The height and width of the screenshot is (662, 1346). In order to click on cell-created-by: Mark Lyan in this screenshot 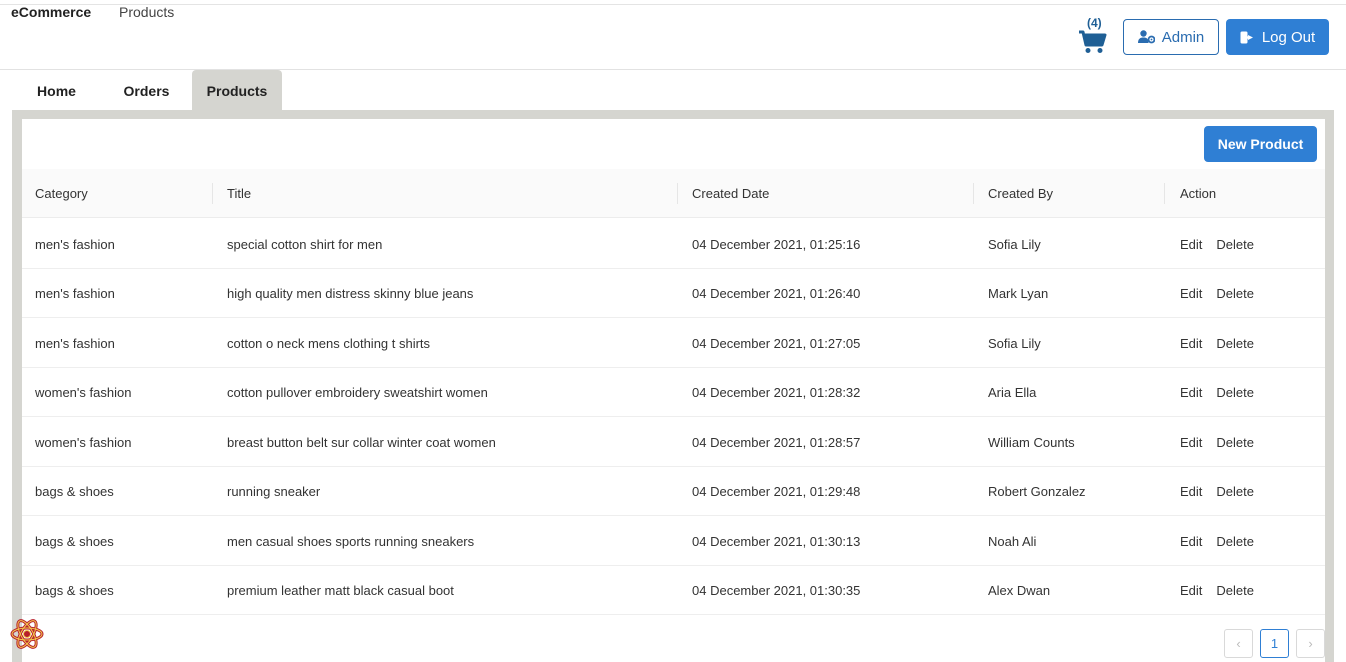, I will do `click(1018, 293)`.